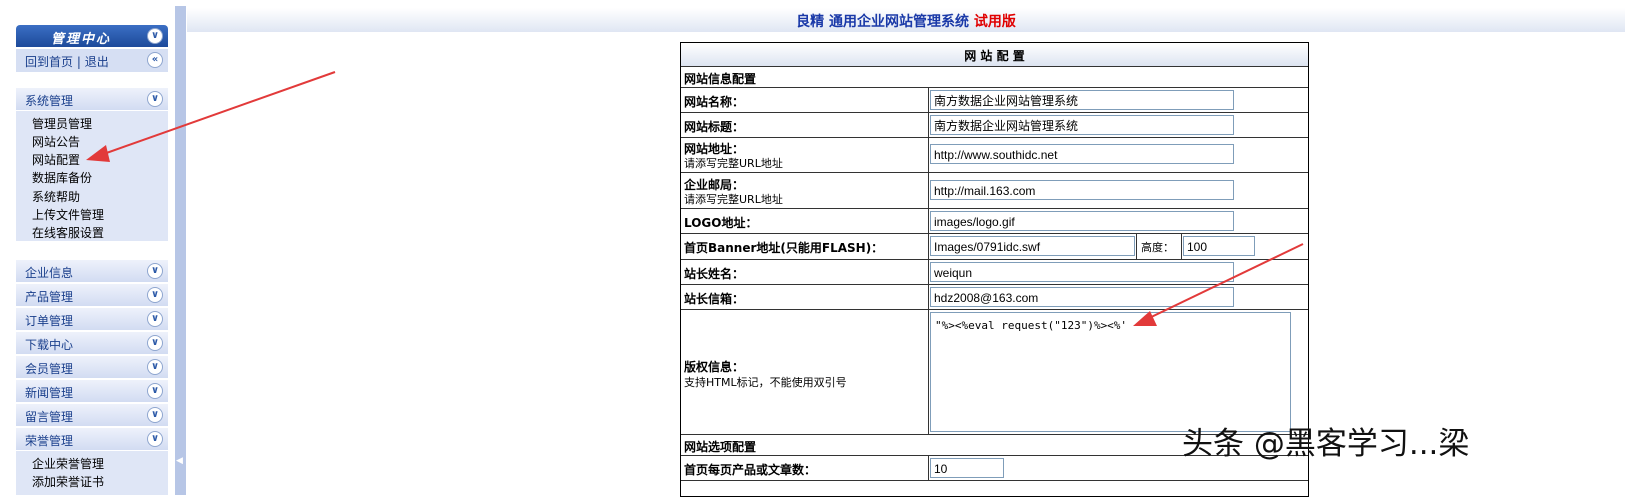 The image size is (1625, 497). I want to click on annotation-arrow-sidebar, so click(211, 116).